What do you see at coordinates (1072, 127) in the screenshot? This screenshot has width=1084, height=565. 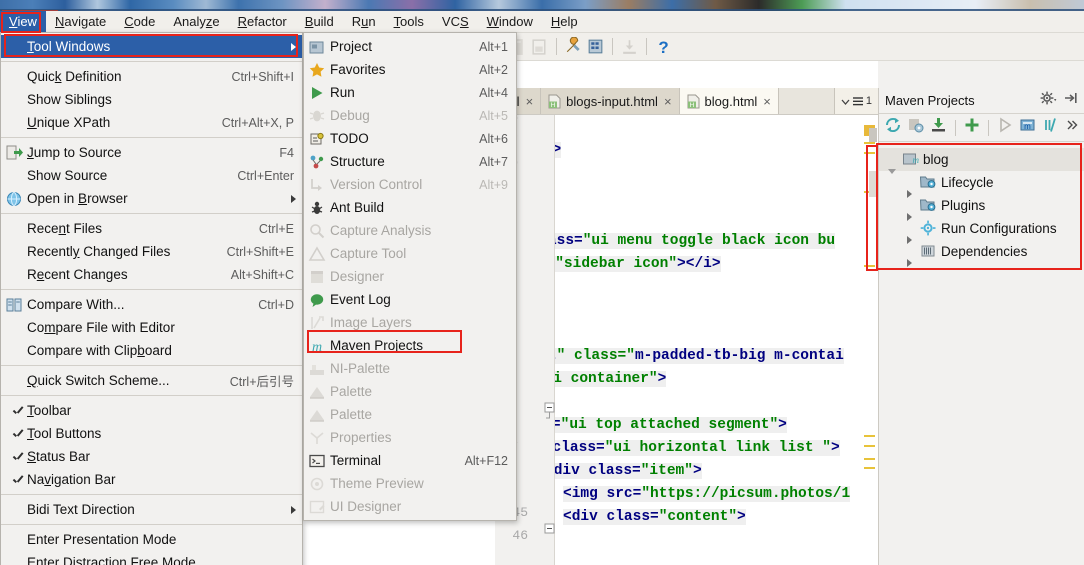 I see `more-actions-icon` at bounding box center [1072, 127].